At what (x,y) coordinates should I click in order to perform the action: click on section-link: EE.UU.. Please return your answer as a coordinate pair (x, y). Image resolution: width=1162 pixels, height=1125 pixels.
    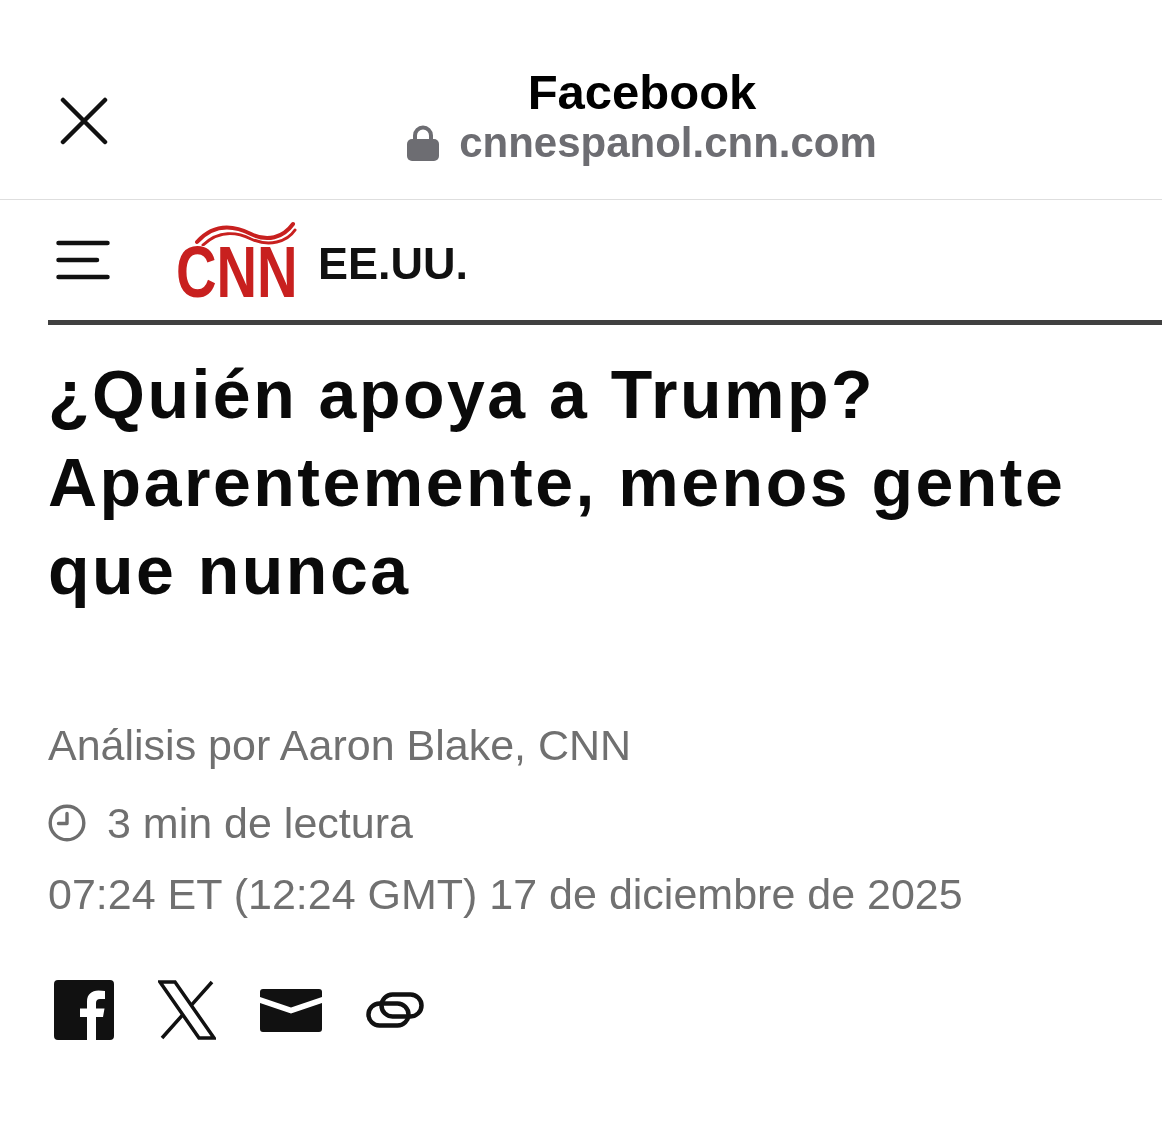
    Looking at the image, I should click on (393, 264).